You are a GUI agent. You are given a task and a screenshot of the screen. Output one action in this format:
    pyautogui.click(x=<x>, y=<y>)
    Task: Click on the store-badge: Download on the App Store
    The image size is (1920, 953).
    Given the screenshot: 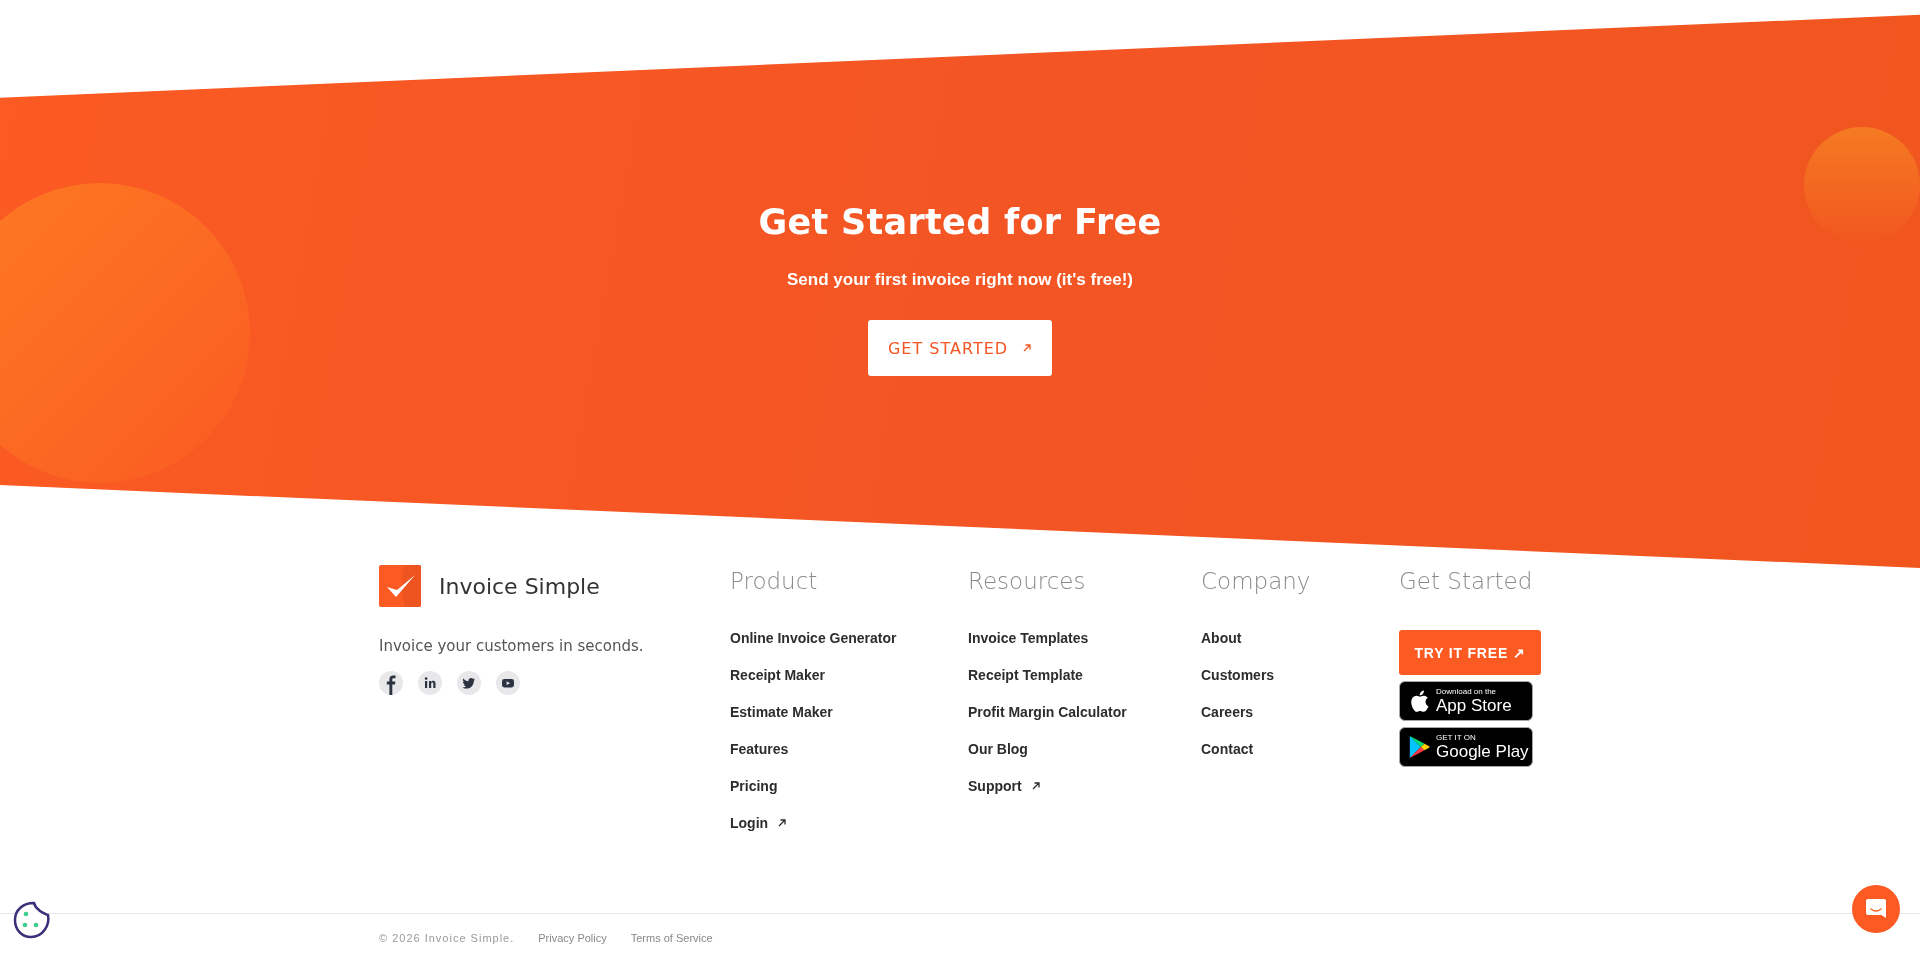 What is the action you would take?
    pyautogui.click(x=1466, y=701)
    